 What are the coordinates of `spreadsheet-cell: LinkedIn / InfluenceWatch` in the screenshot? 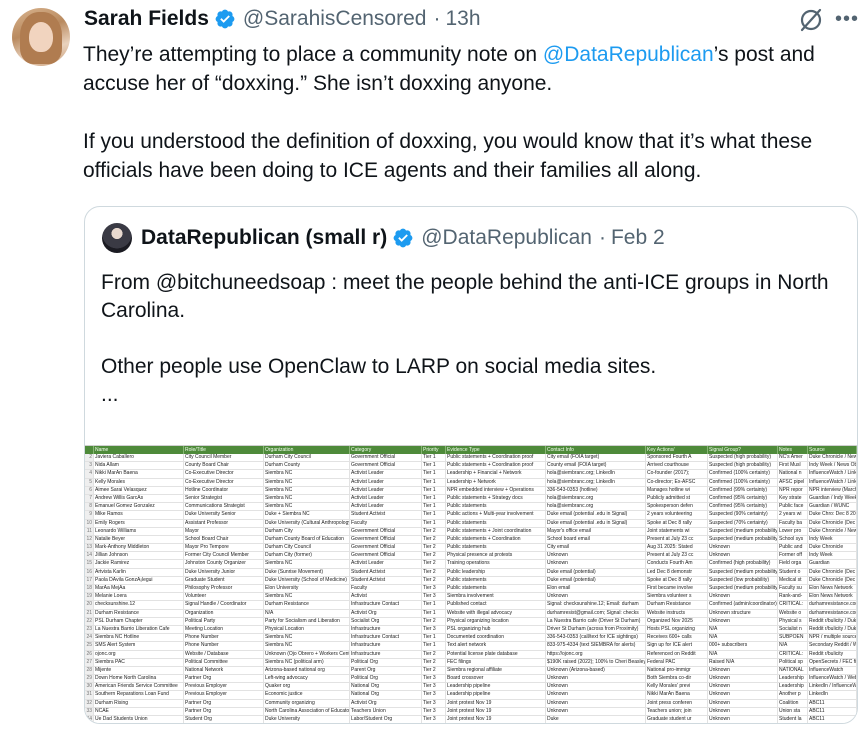 It's located at (833, 687).